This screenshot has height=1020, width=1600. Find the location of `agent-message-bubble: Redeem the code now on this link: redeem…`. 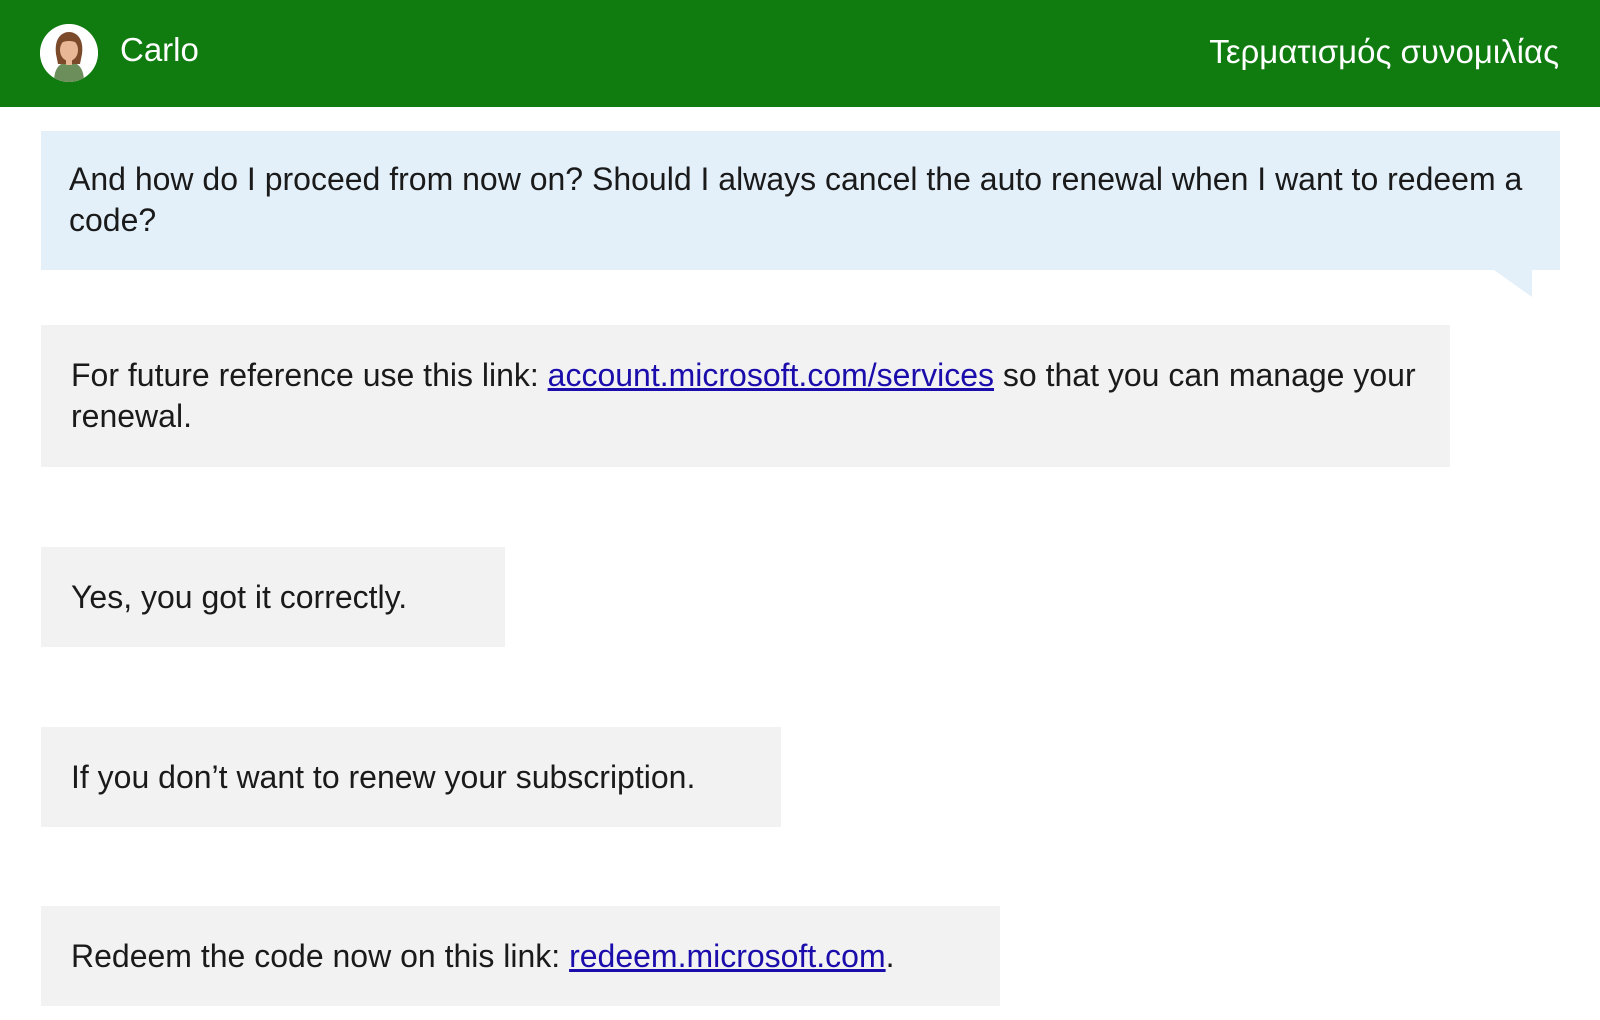

agent-message-bubble: Redeem the code now on this link: redeem… is located at coordinates (520, 956).